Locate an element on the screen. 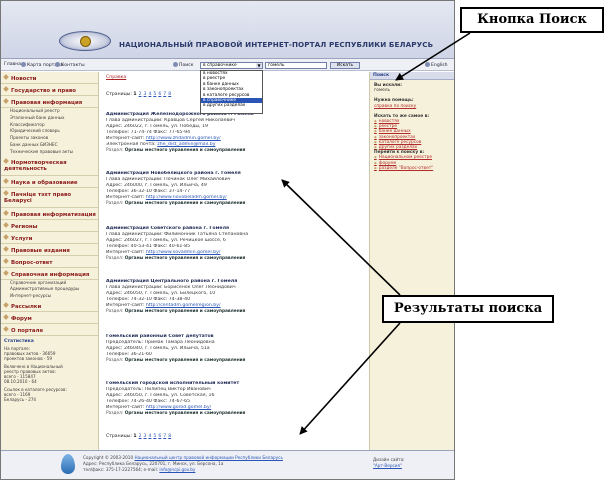 The image size is (610, 480). sidebar-item-label: Форум is located at coordinates (21, 319).